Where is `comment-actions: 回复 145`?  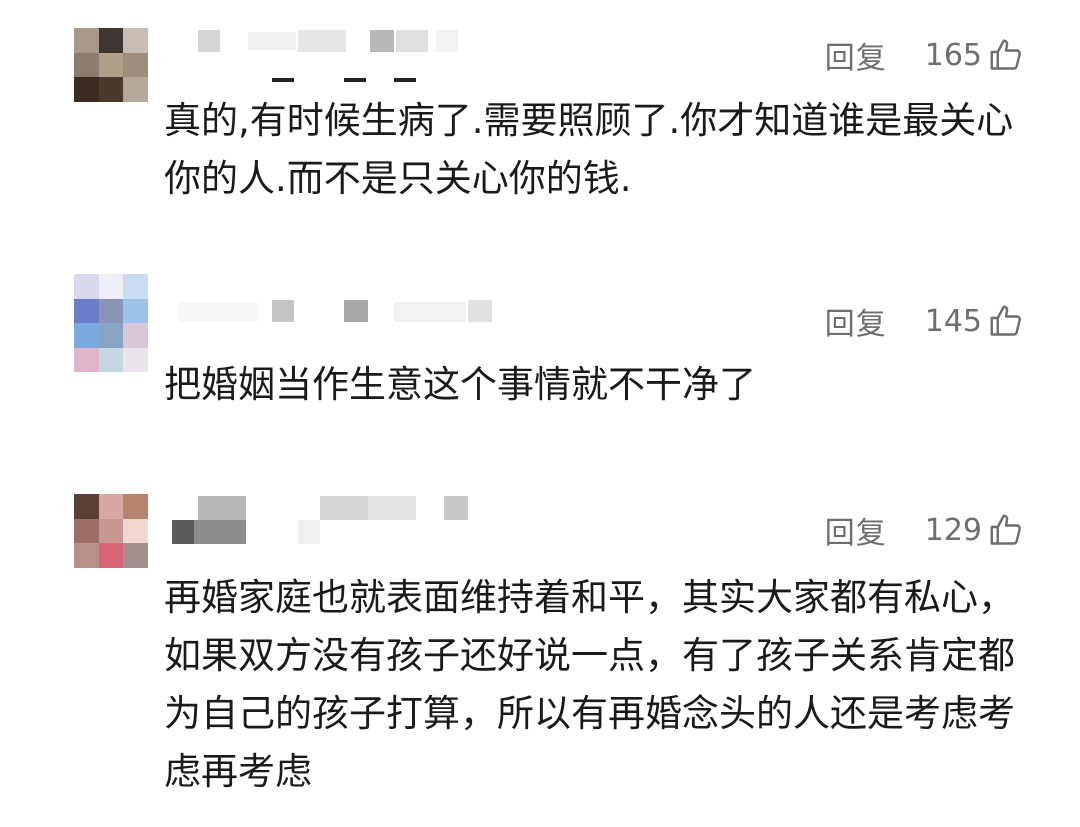
comment-actions: 回复 145 is located at coordinates (924, 321).